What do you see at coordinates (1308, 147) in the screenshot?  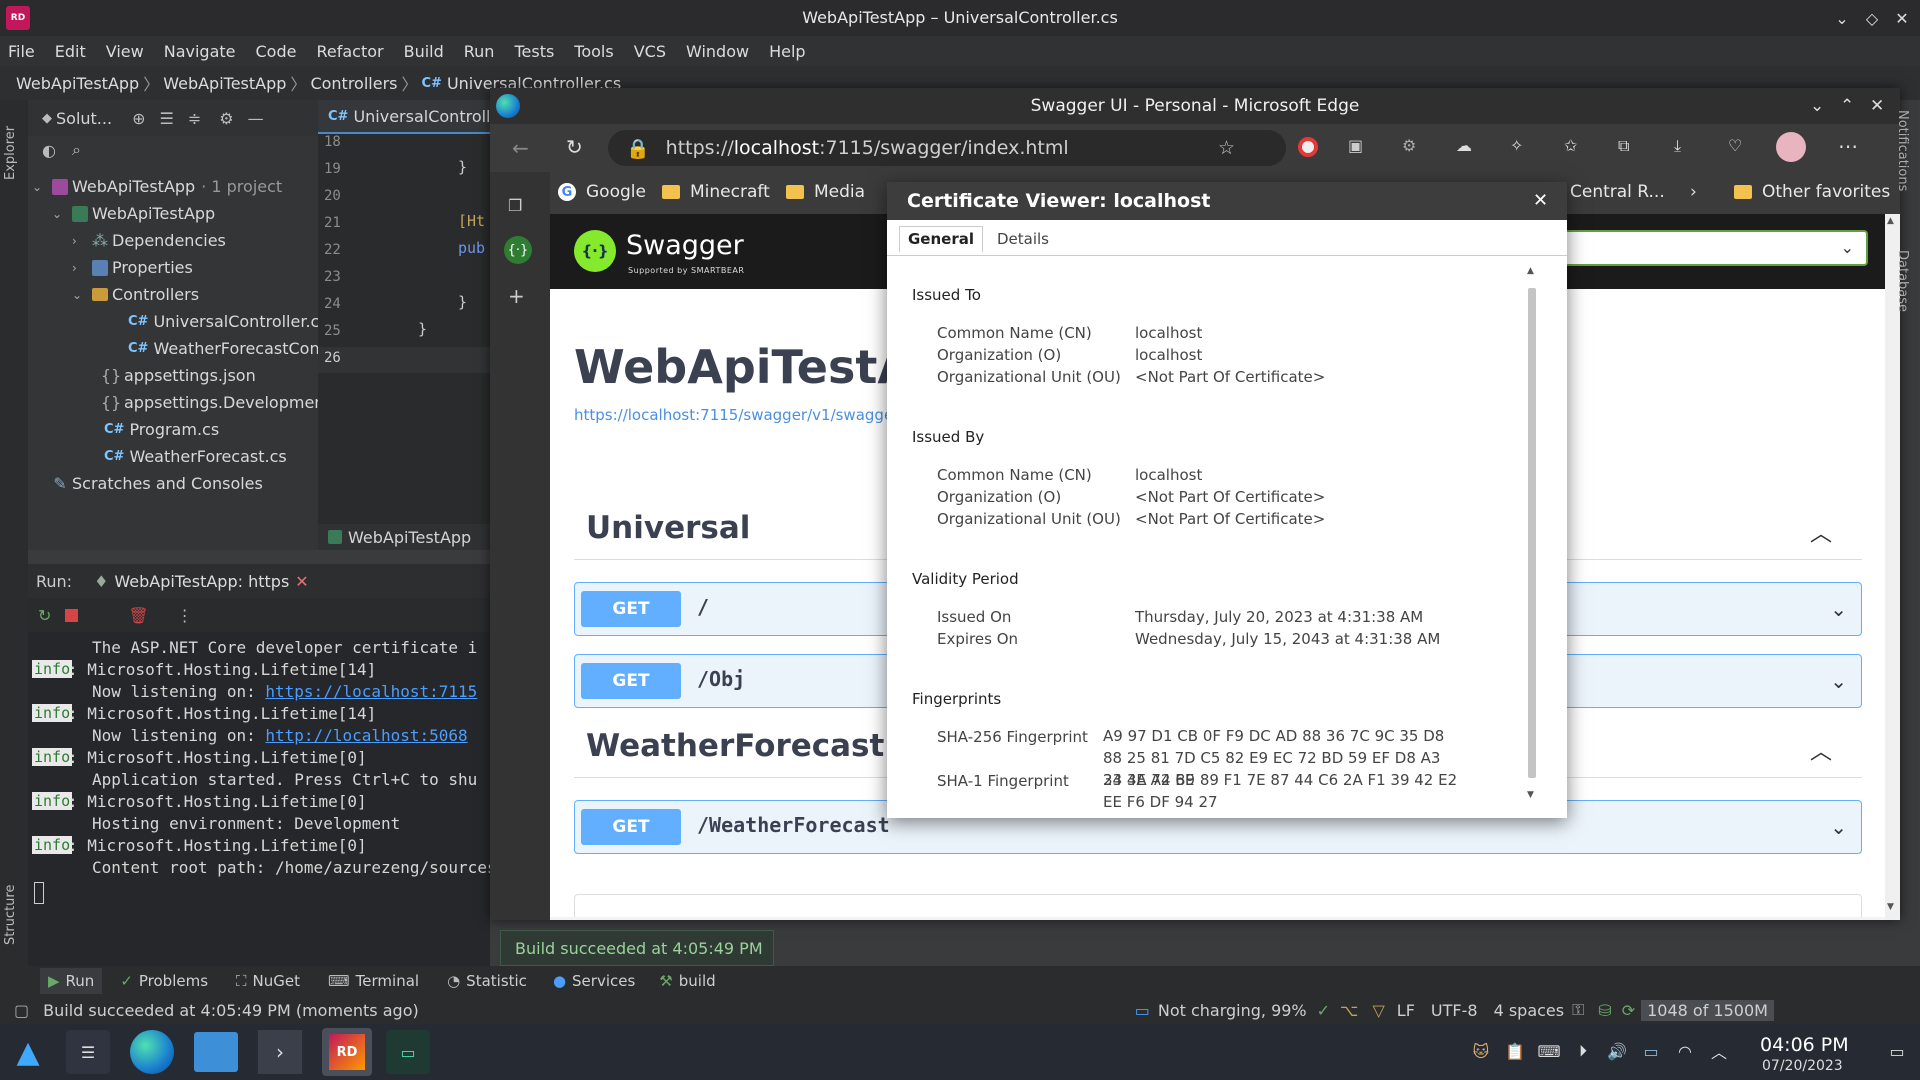 I see `record-icon` at bounding box center [1308, 147].